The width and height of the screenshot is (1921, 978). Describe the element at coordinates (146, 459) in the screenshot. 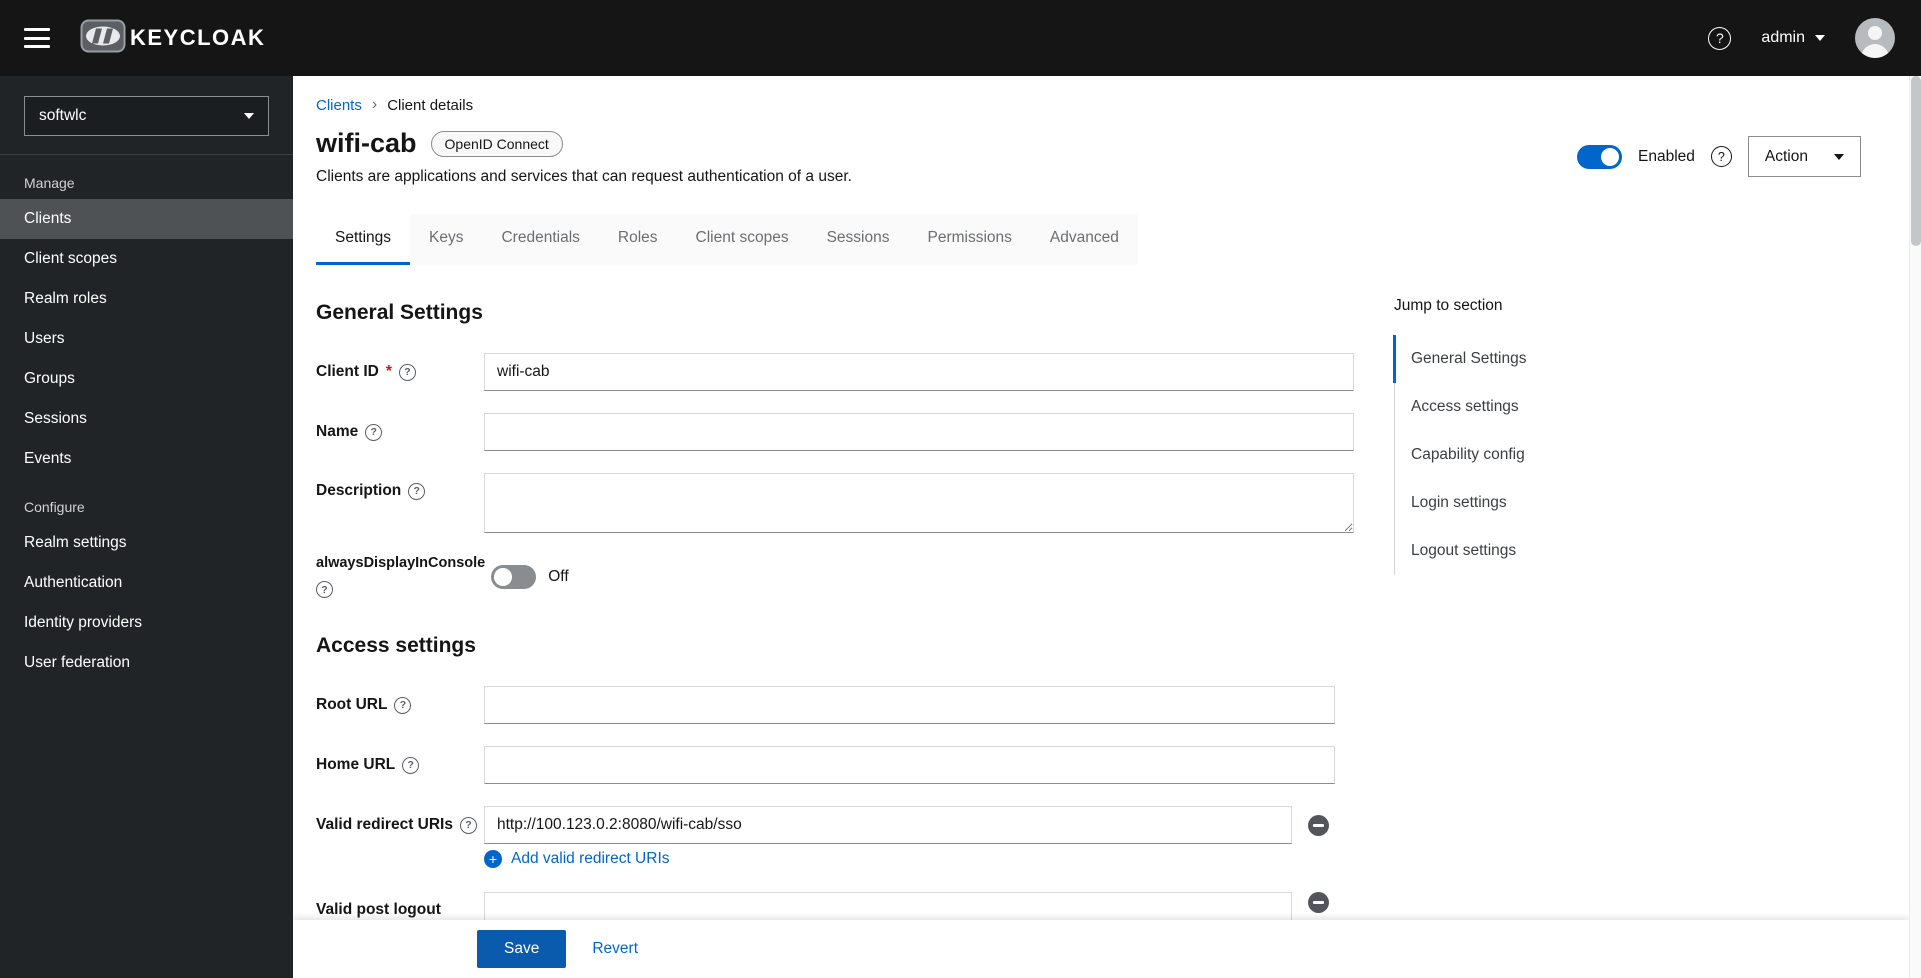

I see `sidebar-item-events: Events` at that location.